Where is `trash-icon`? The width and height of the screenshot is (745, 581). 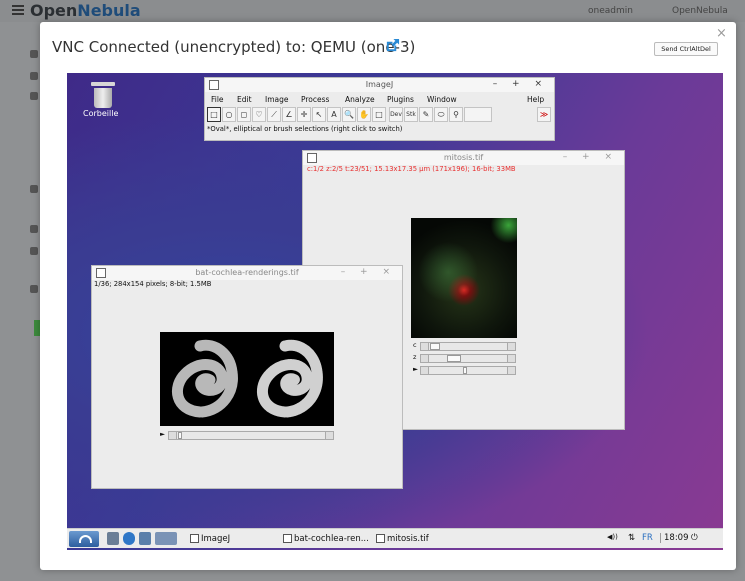 trash-icon is located at coordinates (103, 94).